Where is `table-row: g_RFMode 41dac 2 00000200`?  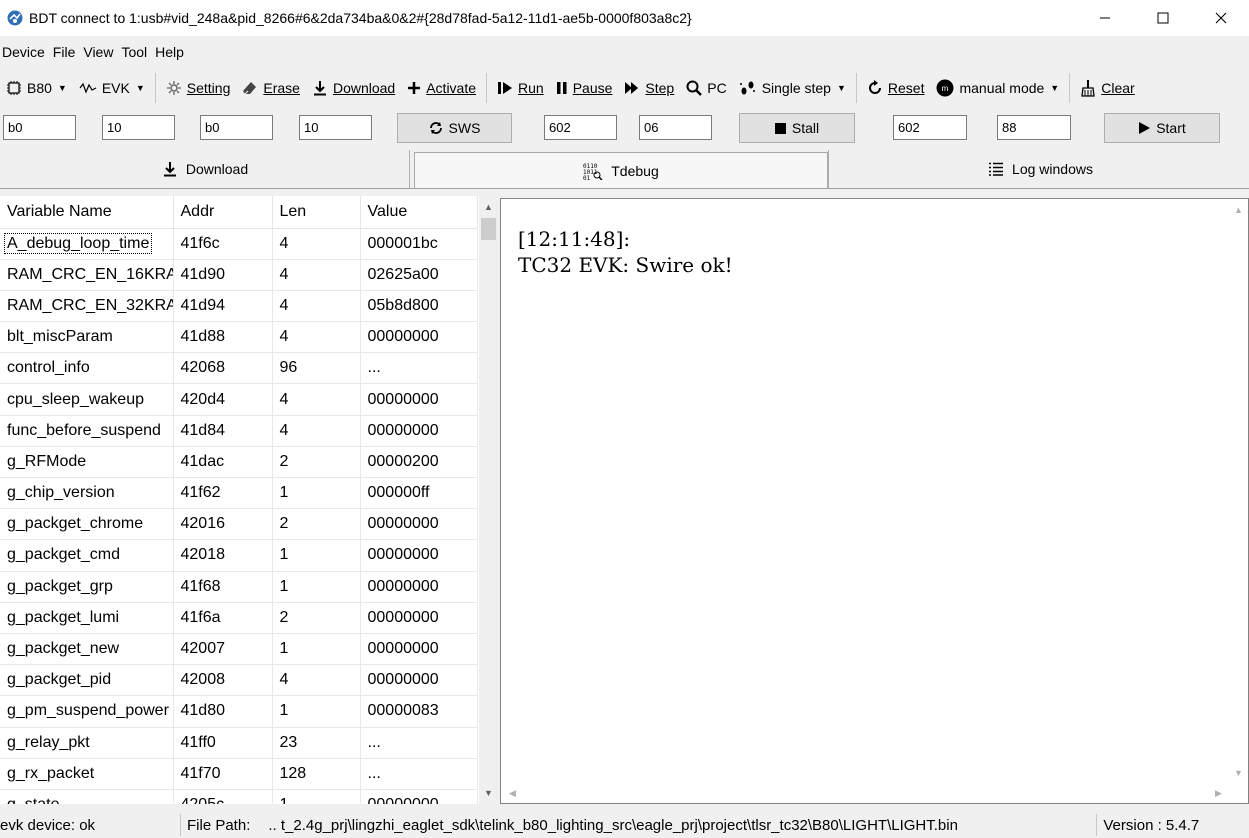 table-row: g_RFMode 41dac 2 00000200 is located at coordinates (239, 462).